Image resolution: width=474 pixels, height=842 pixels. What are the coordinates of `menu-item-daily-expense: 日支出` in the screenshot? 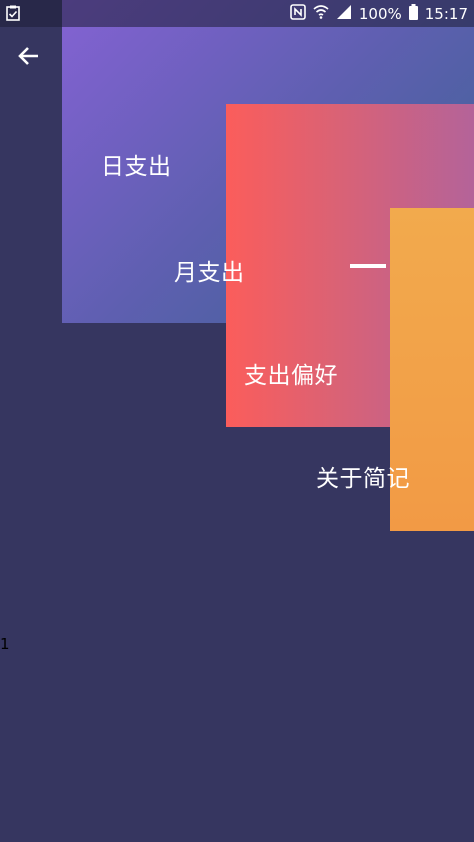 It's located at (136, 164).